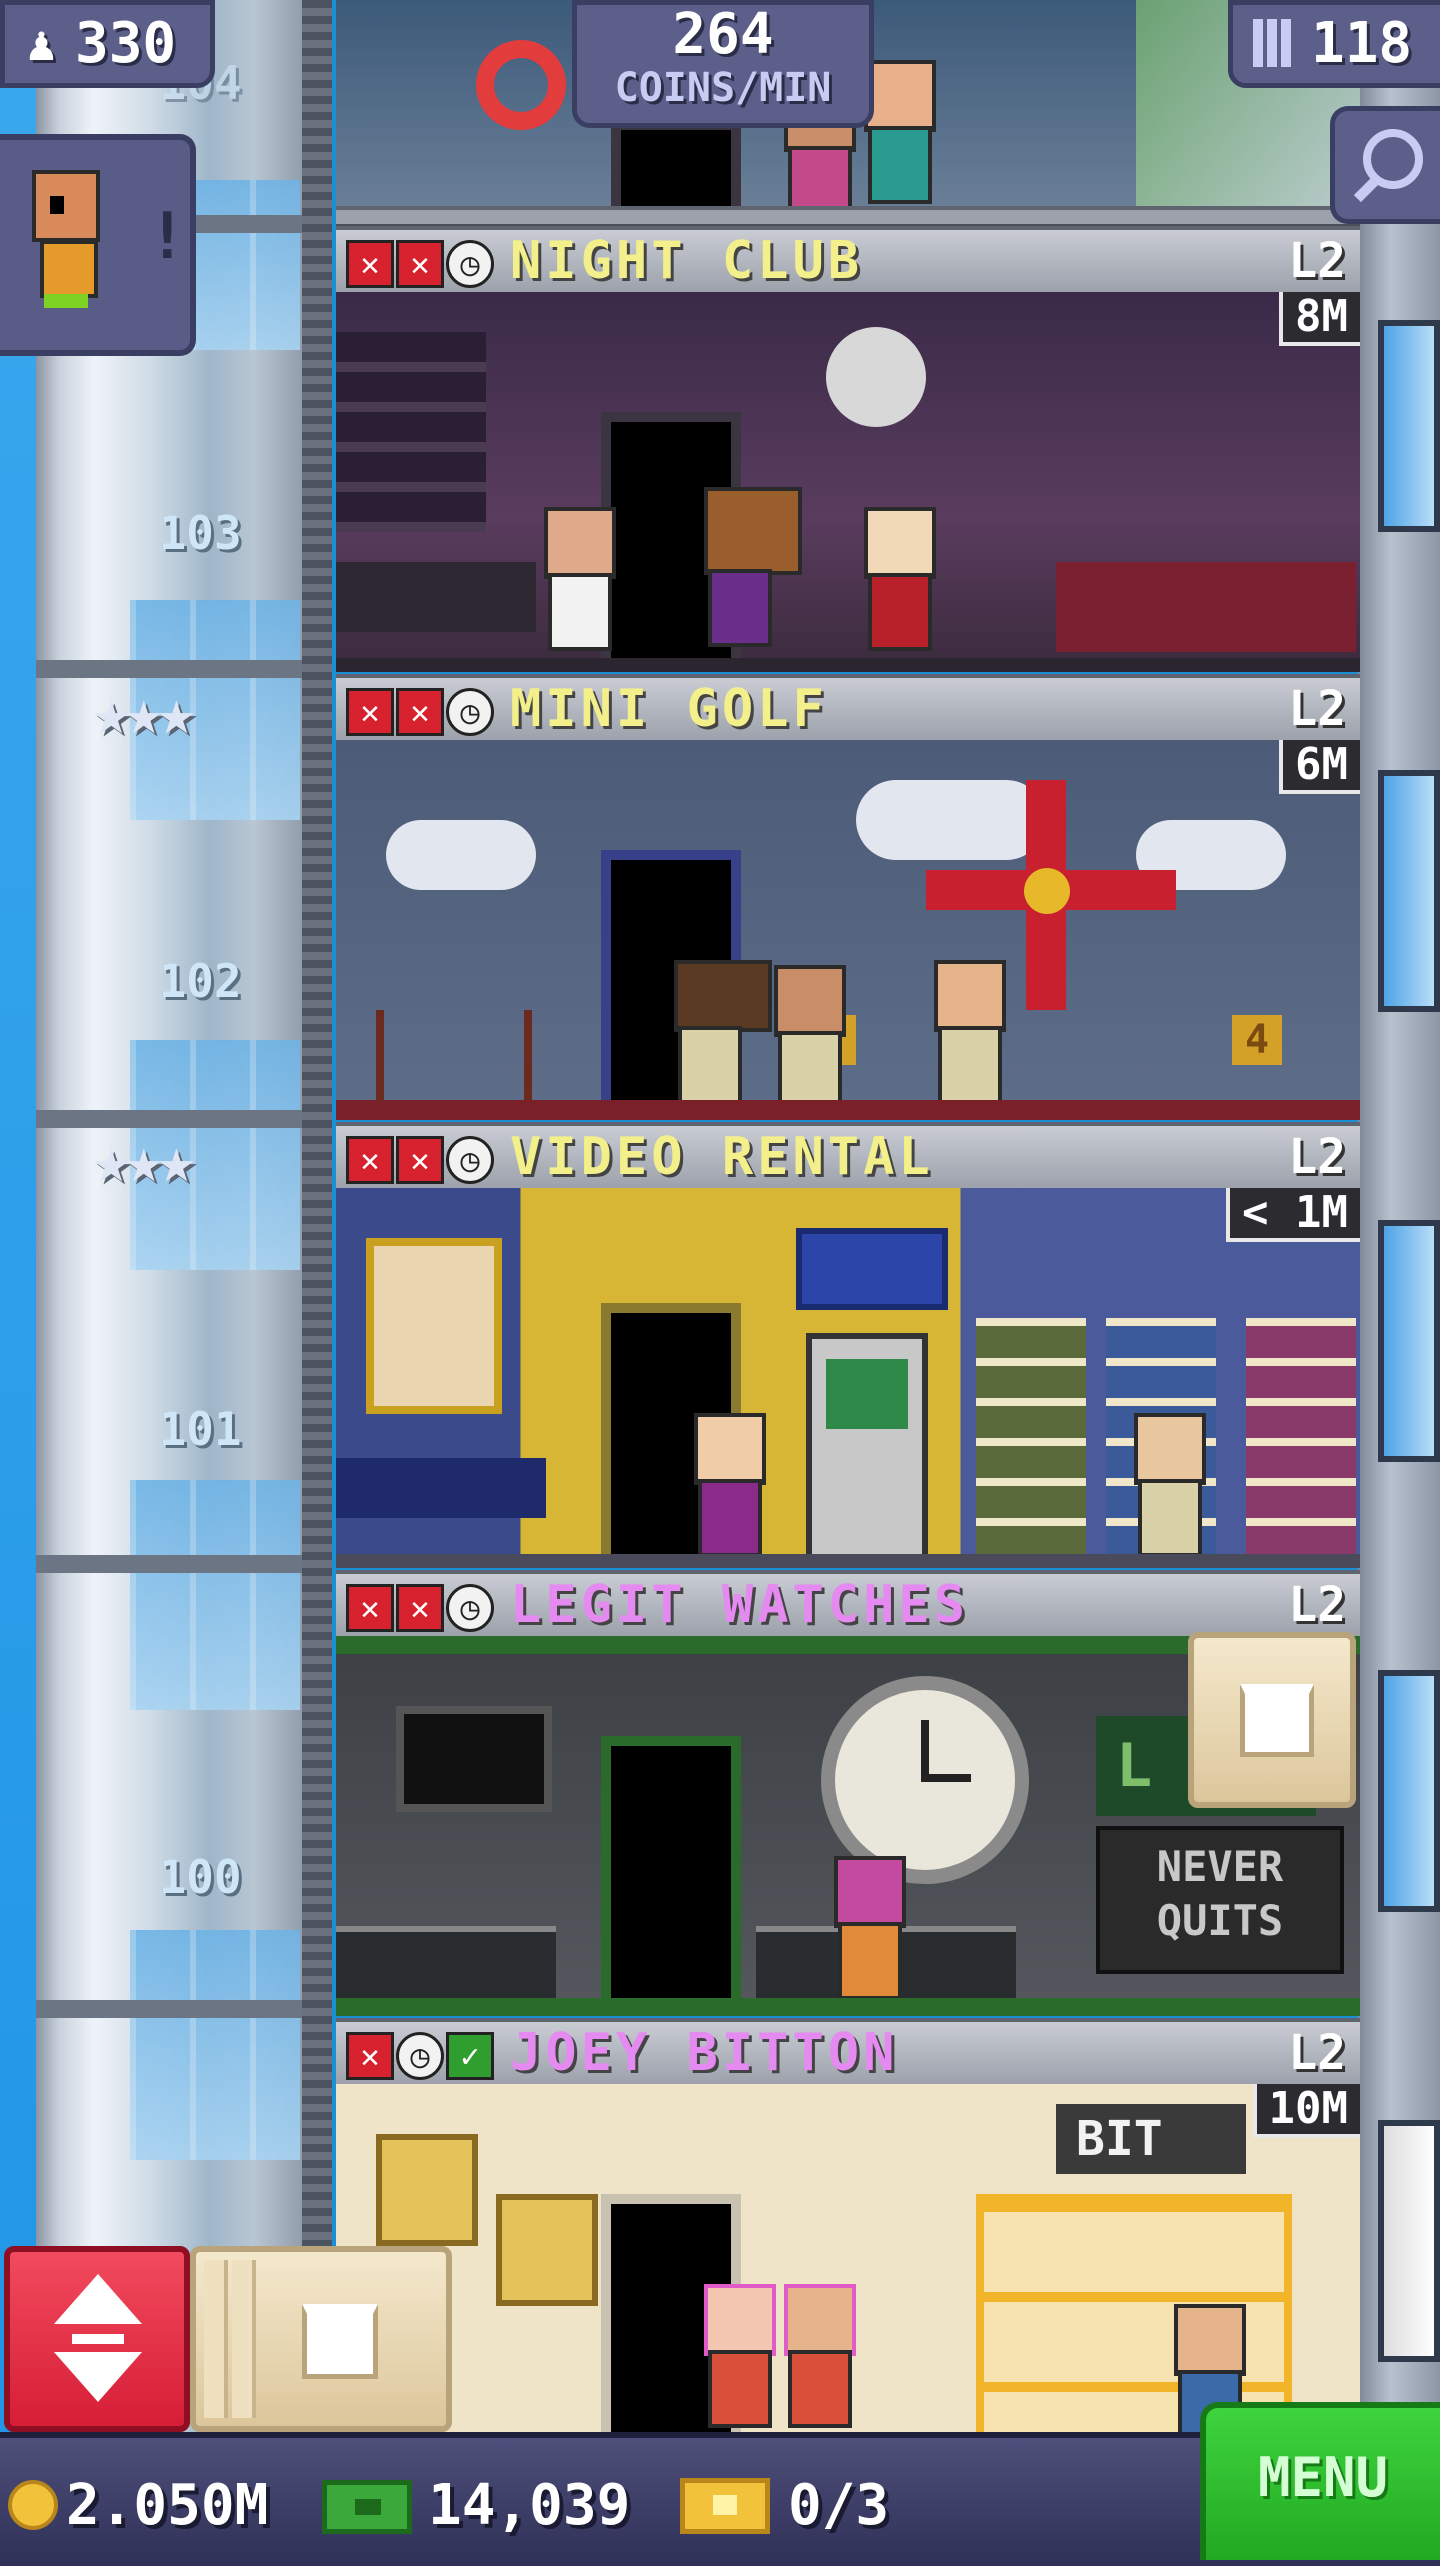  What do you see at coordinates (411, 432) in the screenshot?
I see `bar-shelf` at bounding box center [411, 432].